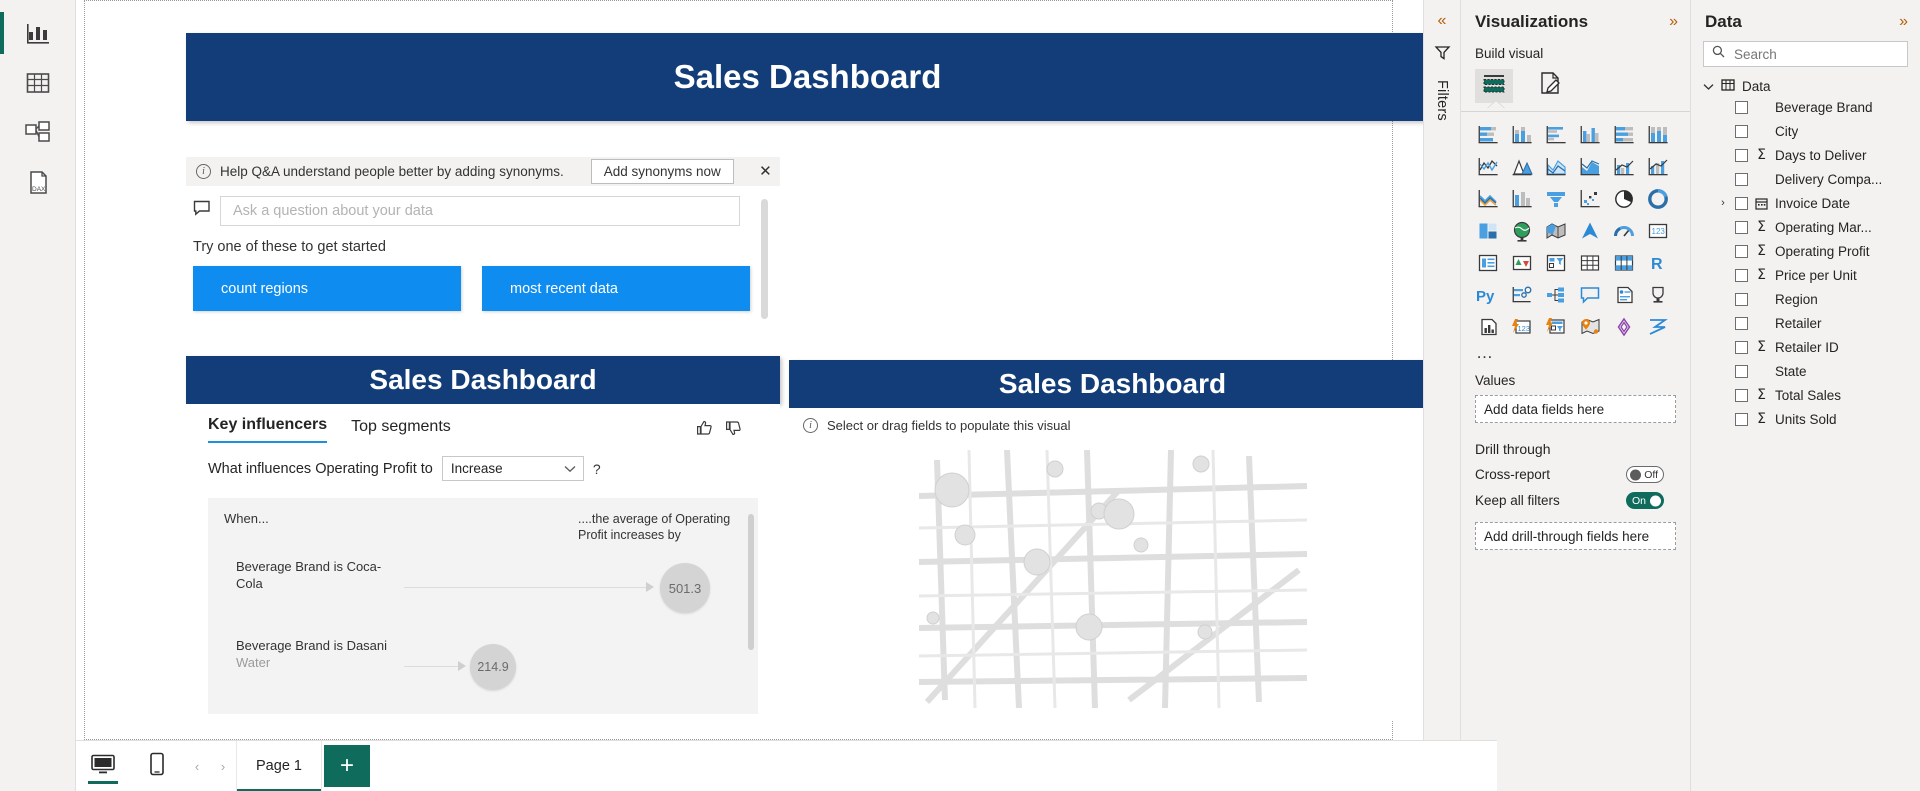 The image size is (1920, 791). What do you see at coordinates (1556, 295) in the screenshot?
I see `viz-decomposition-tree-icon` at bounding box center [1556, 295].